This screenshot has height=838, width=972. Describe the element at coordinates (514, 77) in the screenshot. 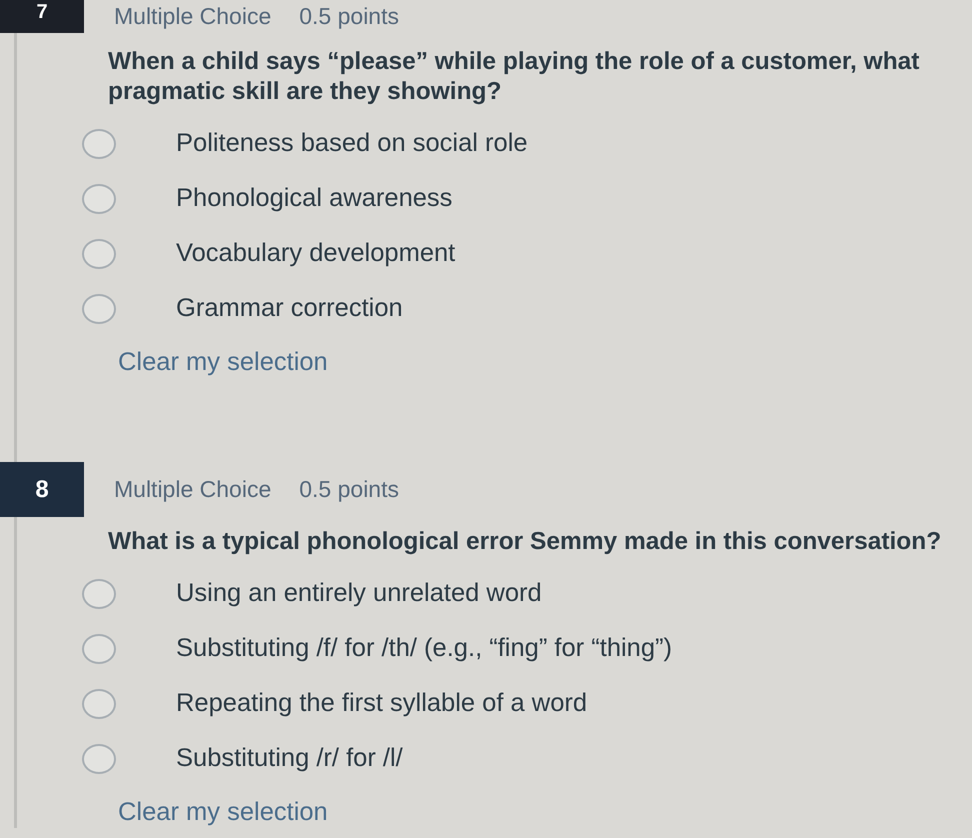

I see `question-text: When a child says “please” while playing the role of a customer, what pragmatic skill are they showing?` at that location.